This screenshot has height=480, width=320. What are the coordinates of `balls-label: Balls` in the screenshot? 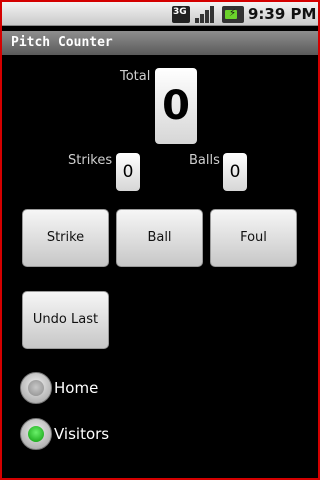 It's located at (204, 160).